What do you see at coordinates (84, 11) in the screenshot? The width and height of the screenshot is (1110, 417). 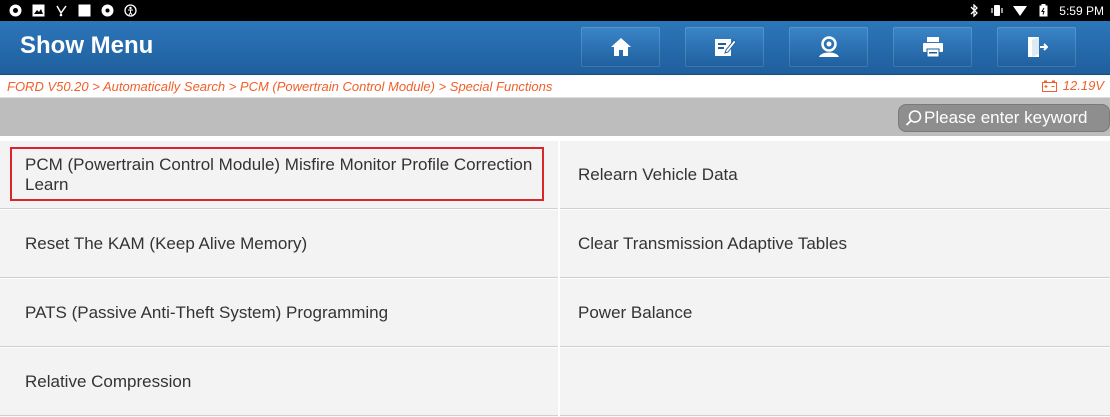 I see `square-notification-icon` at bounding box center [84, 11].